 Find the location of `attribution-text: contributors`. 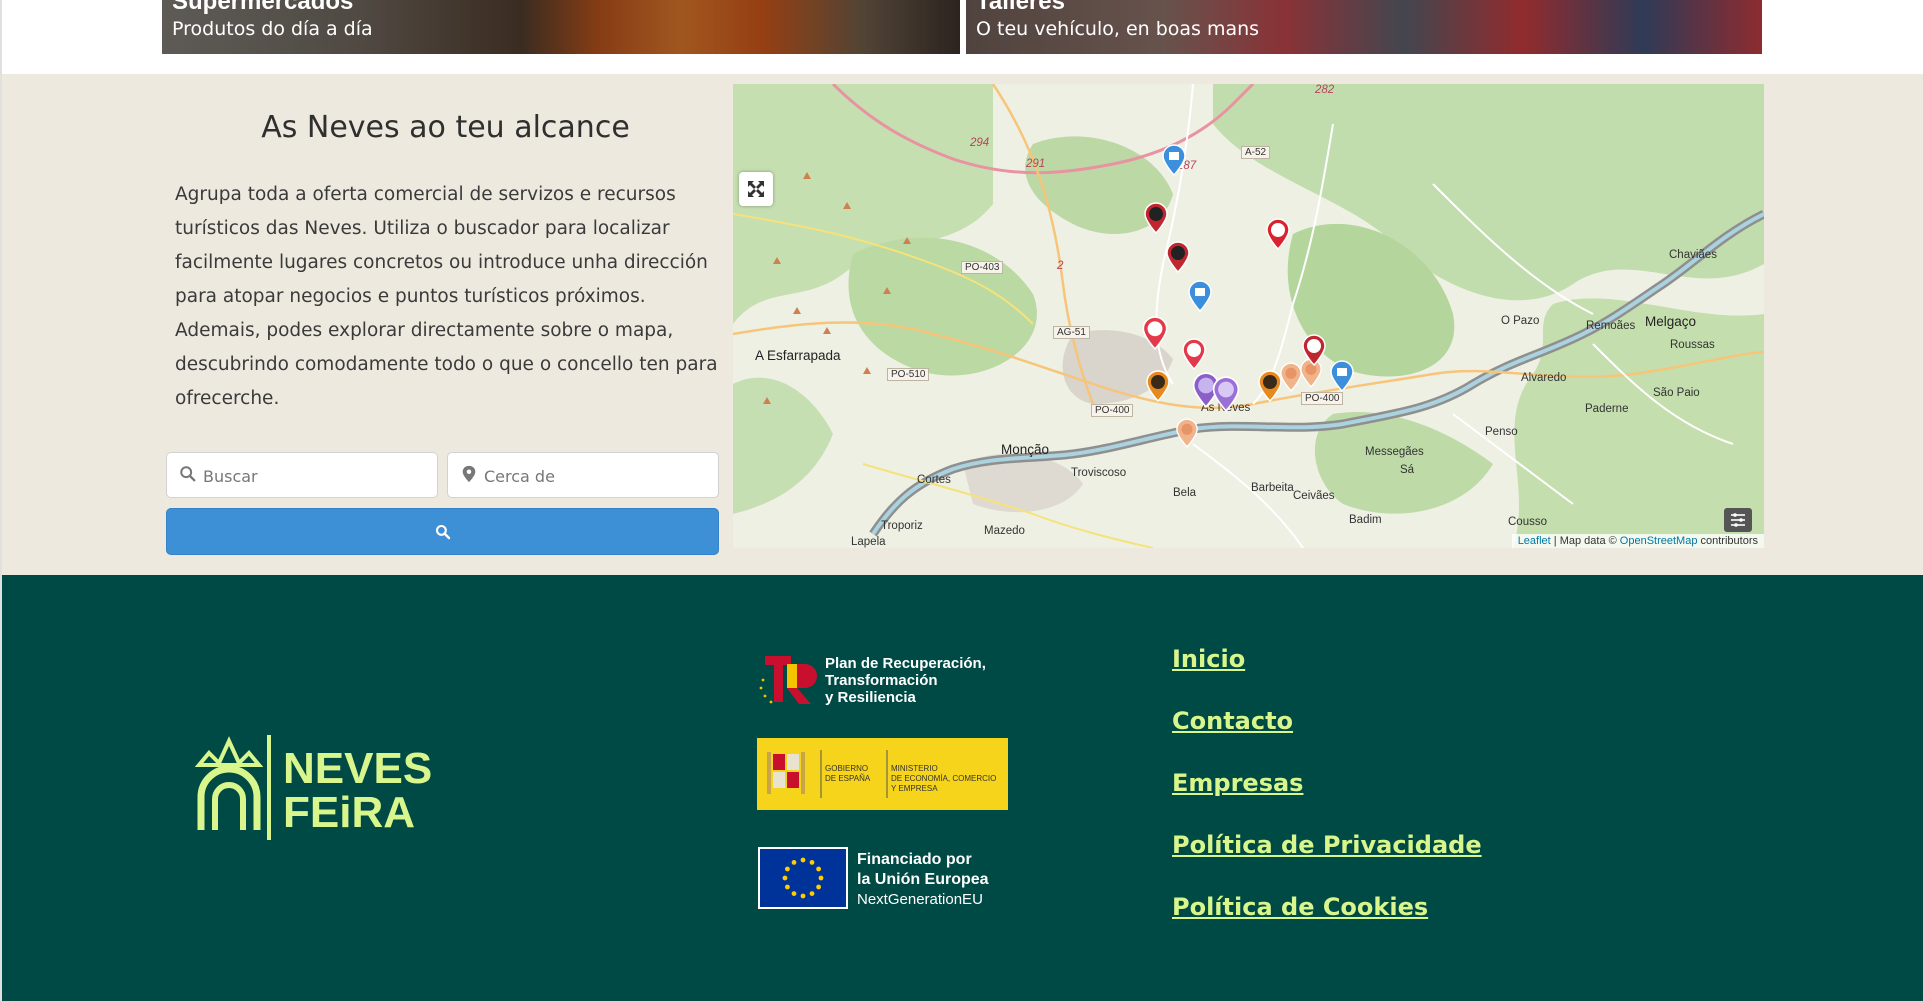

attribution-text: contributors is located at coordinates (1729, 541).